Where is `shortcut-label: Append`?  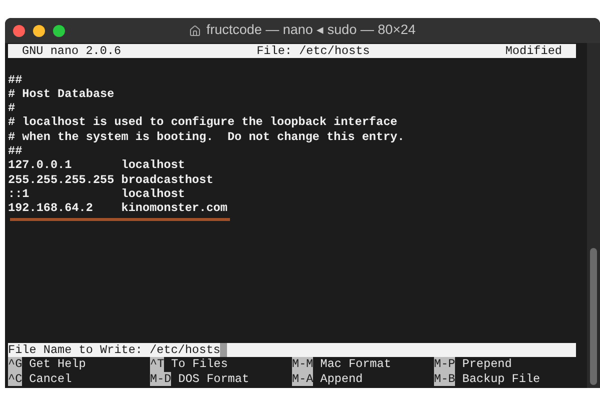
shortcut-label: Append is located at coordinates (341, 379).